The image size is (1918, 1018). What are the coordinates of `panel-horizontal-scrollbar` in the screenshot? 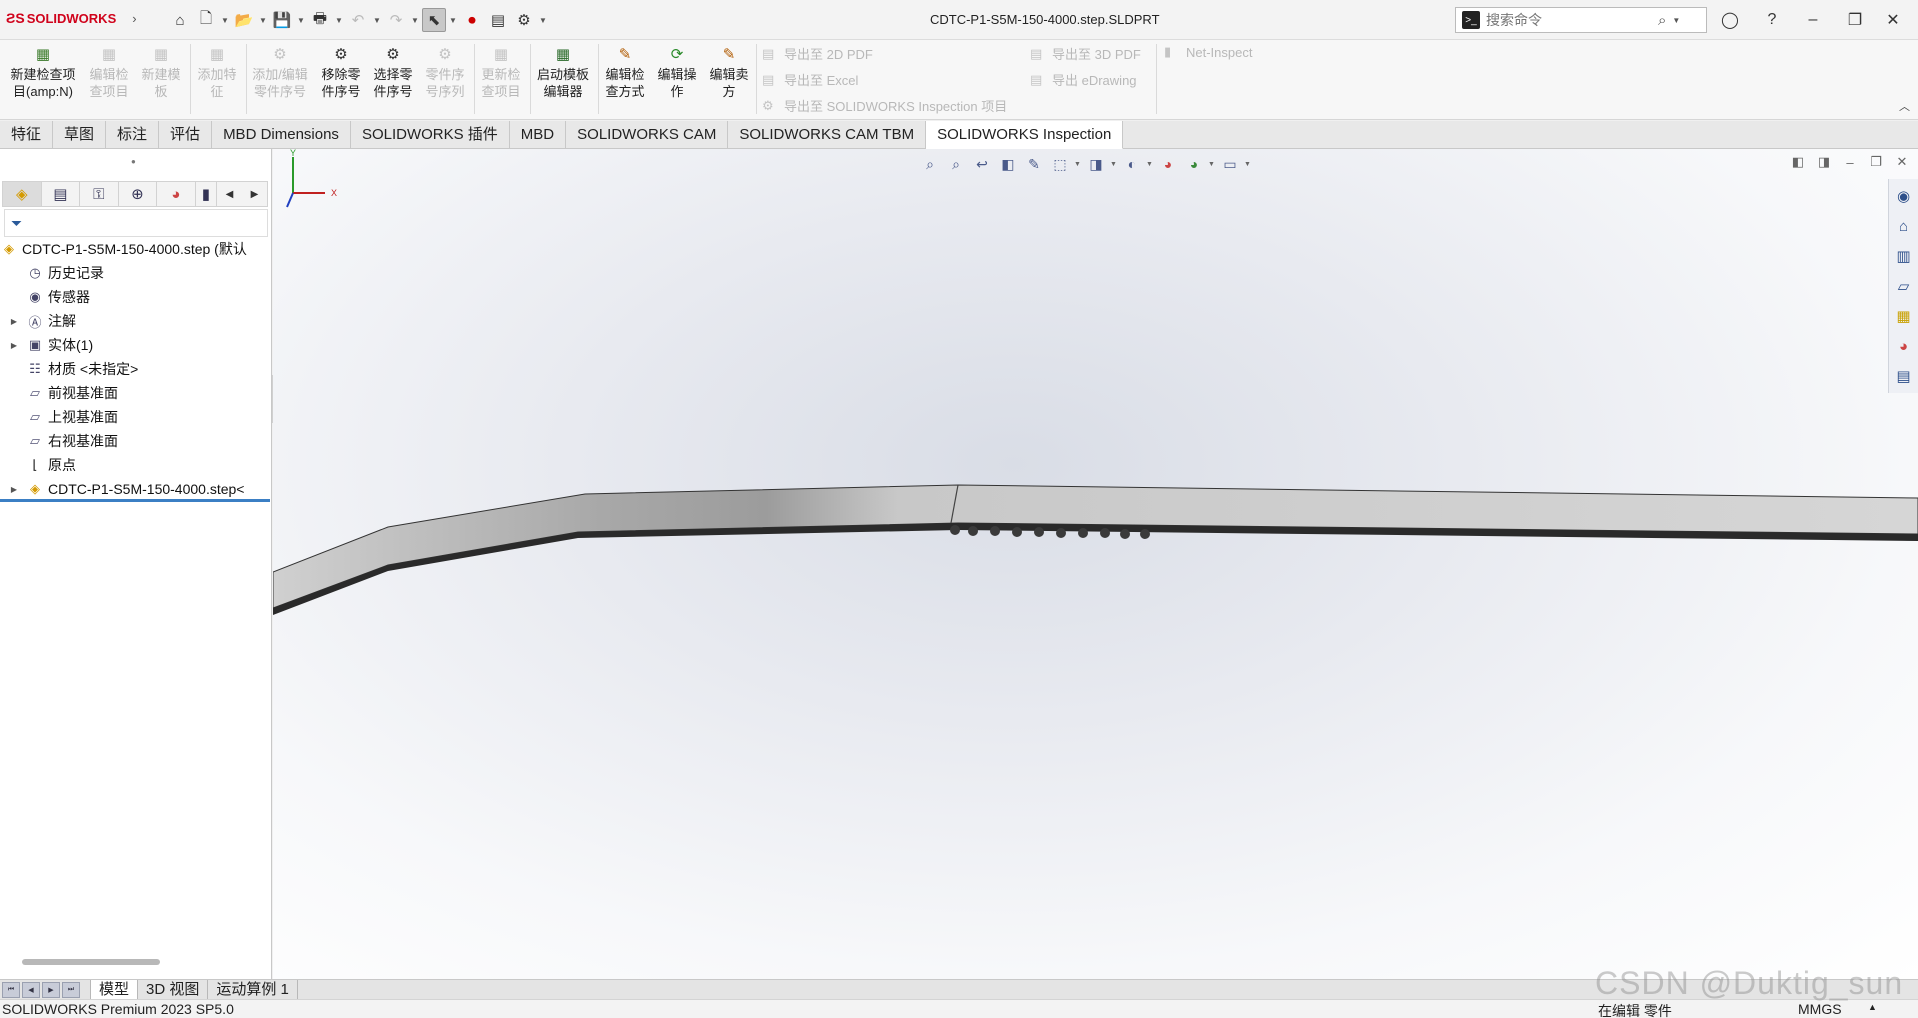 It's located at (91, 962).